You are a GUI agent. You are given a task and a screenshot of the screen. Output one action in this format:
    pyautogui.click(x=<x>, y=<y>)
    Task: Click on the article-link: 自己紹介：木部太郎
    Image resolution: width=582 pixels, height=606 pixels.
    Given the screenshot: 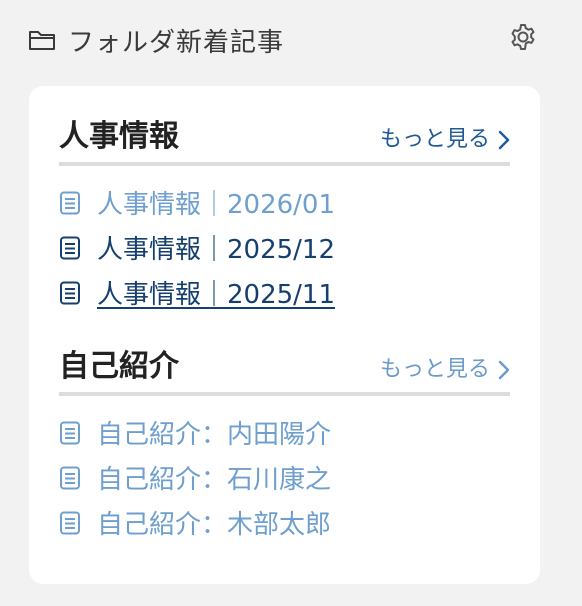 What is the action you would take?
    pyautogui.click(x=284, y=522)
    